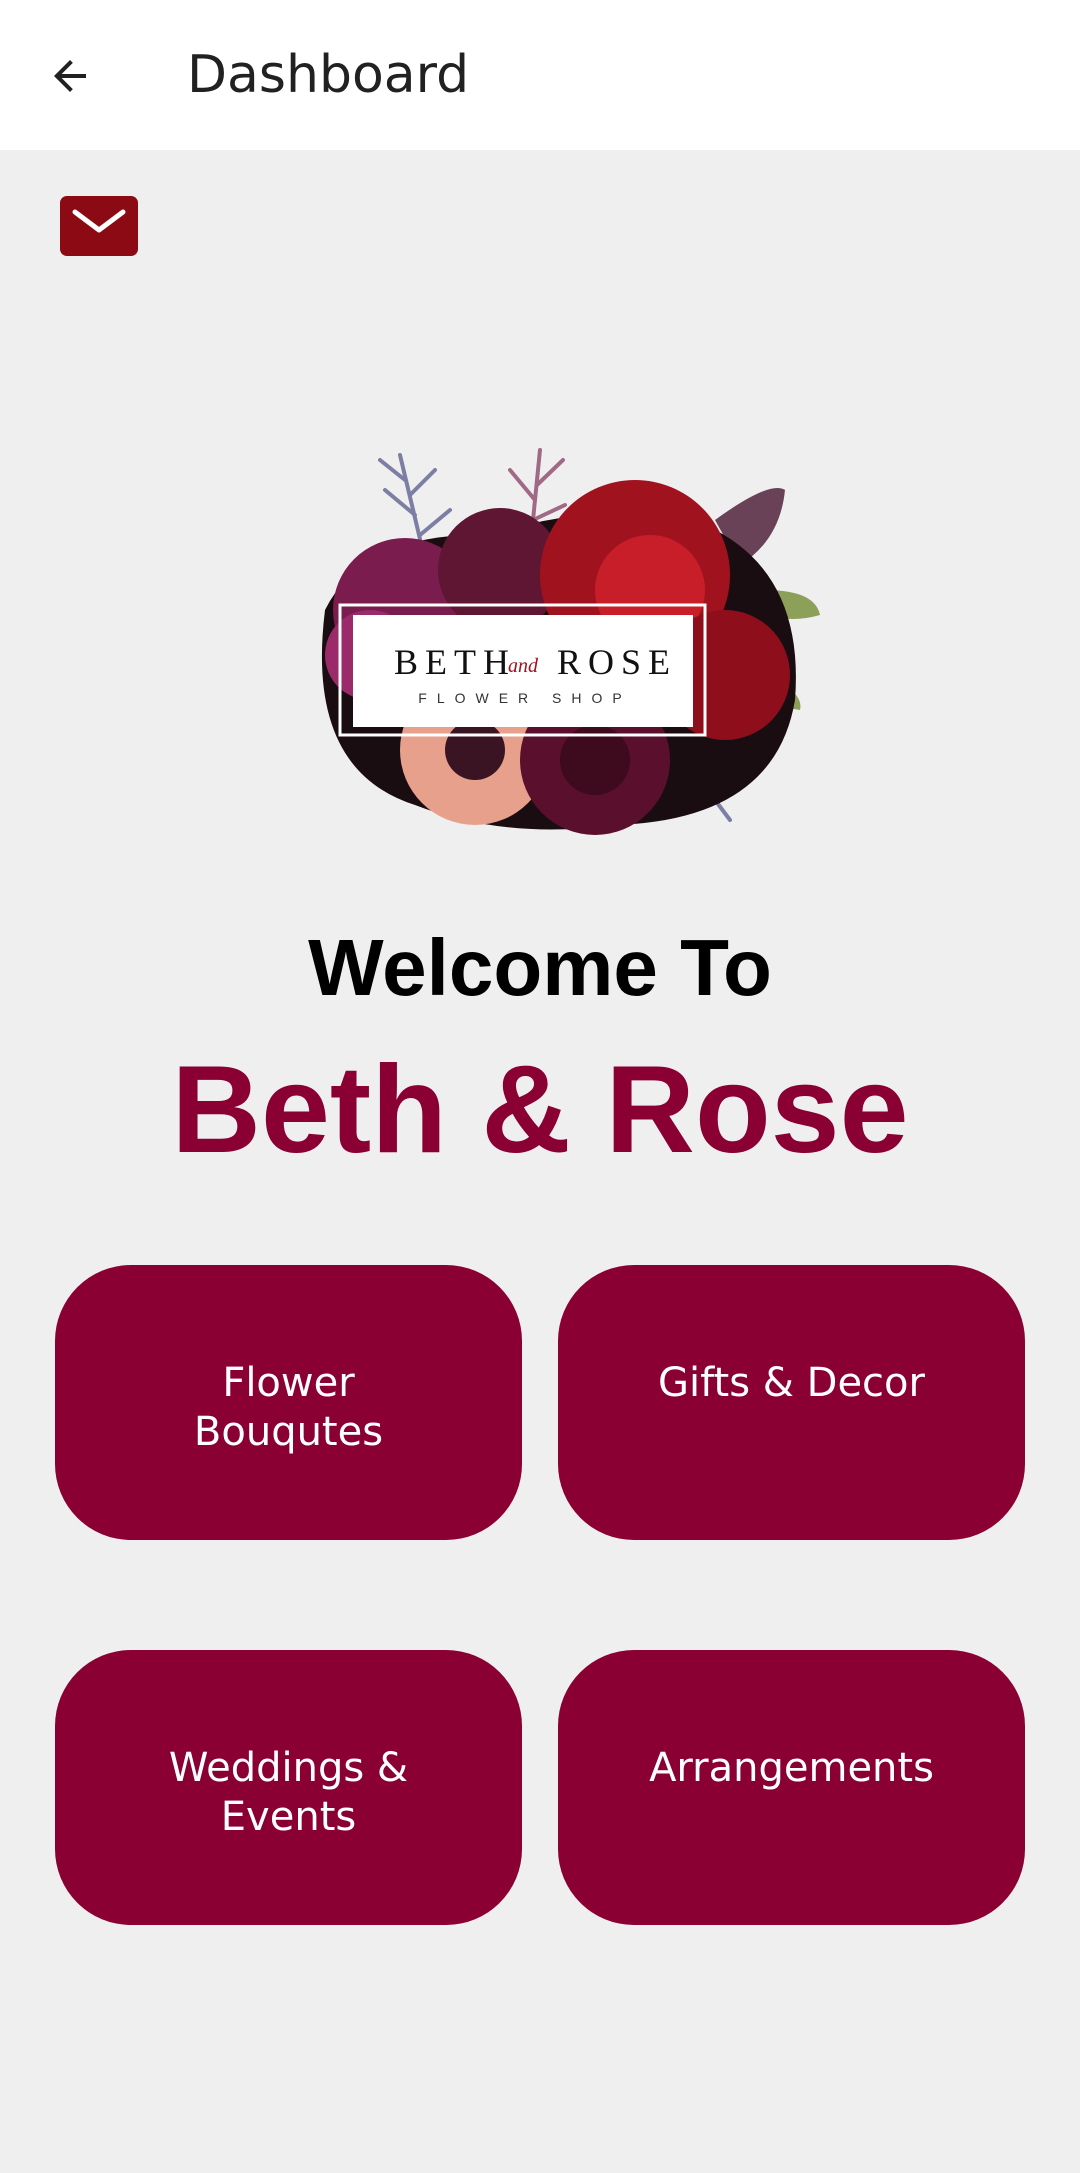 This screenshot has height=2173, width=1080. What do you see at coordinates (328, 75) in the screenshot?
I see `page-title: Dashboard` at bounding box center [328, 75].